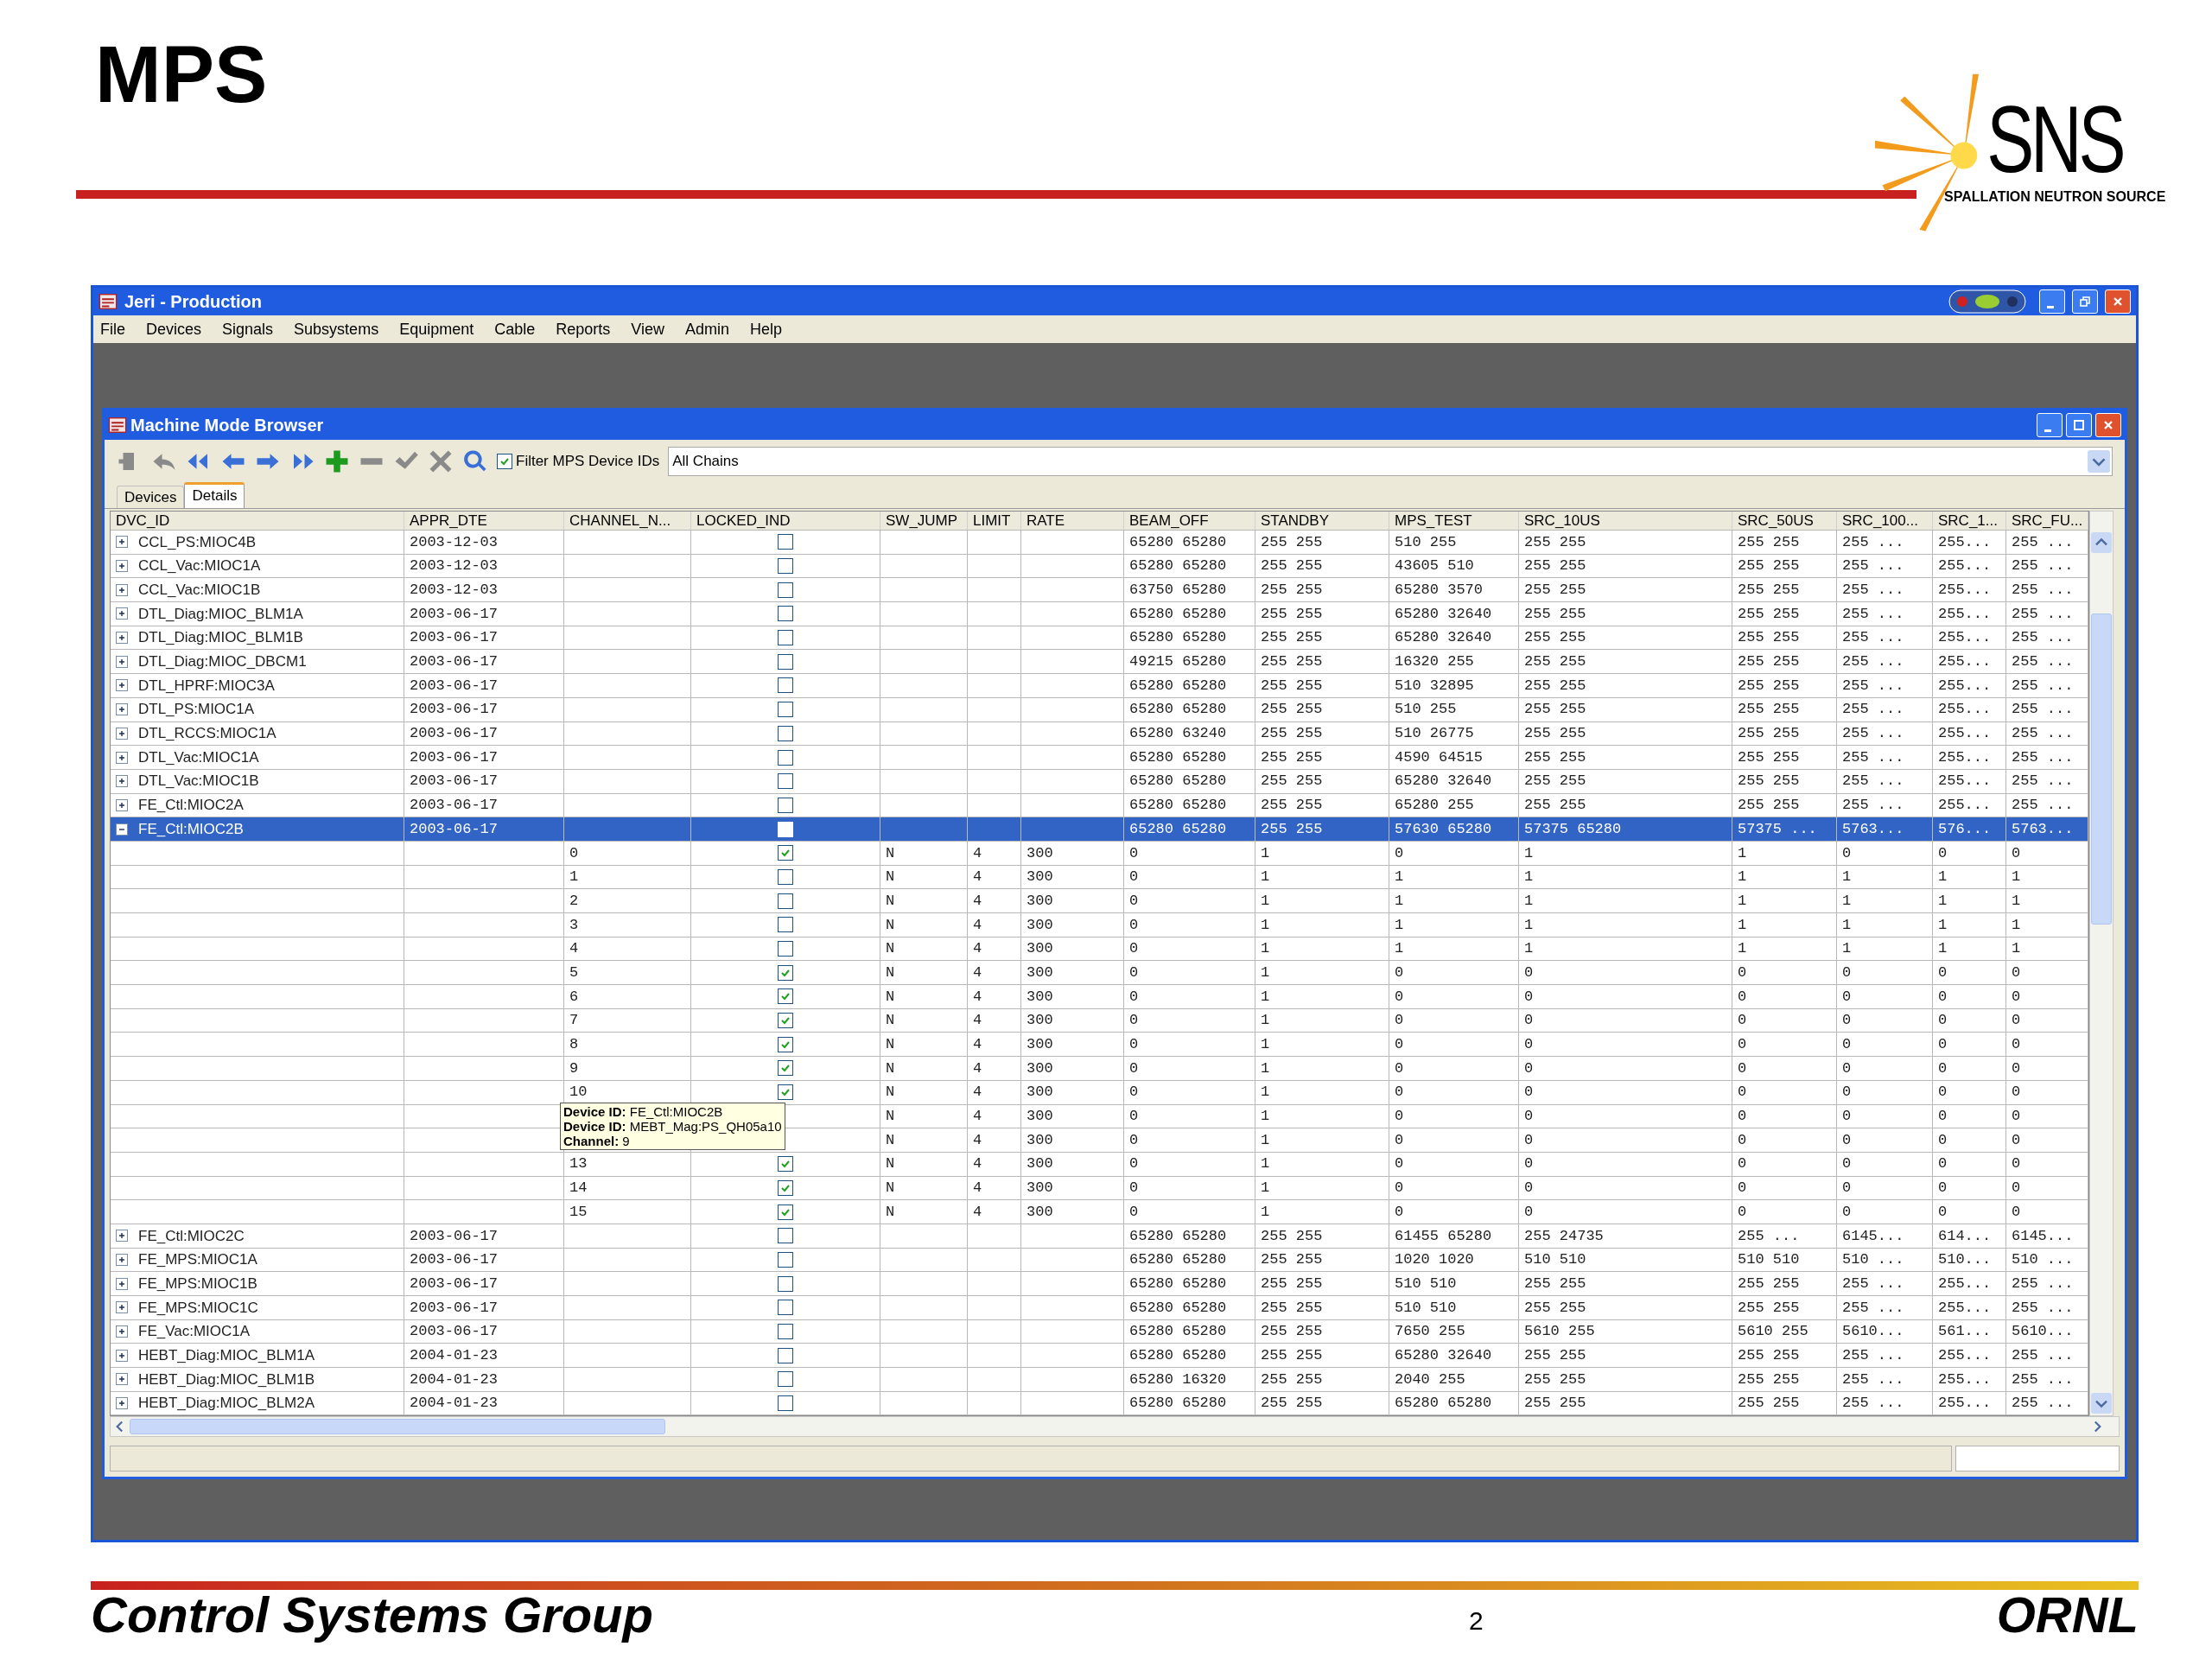 This screenshot has height=1659, width=2212. What do you see at coordinates (2101, 964) in the screenshot?
I see `vertical-scrollbar` at bounding box center [2101, 964].